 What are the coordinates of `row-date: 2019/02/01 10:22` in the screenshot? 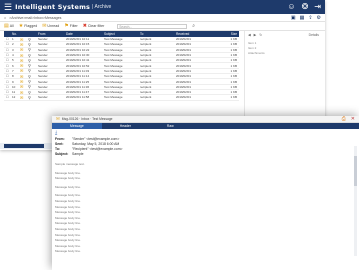 It's located at (78, 49).